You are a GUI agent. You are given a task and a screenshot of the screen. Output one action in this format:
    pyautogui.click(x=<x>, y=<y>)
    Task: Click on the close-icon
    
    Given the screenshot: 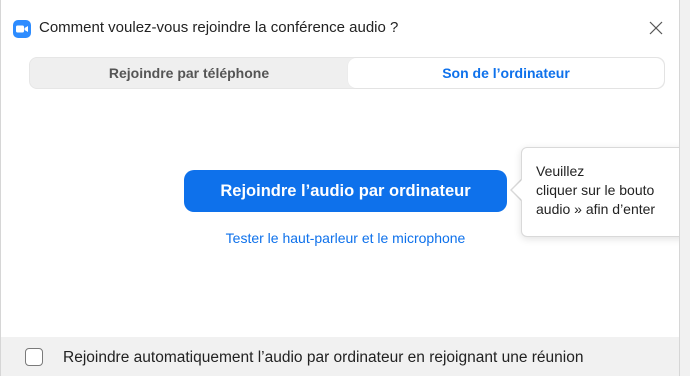 What is the action you would take?
    pyautogui.click(x=656, y=28)
    